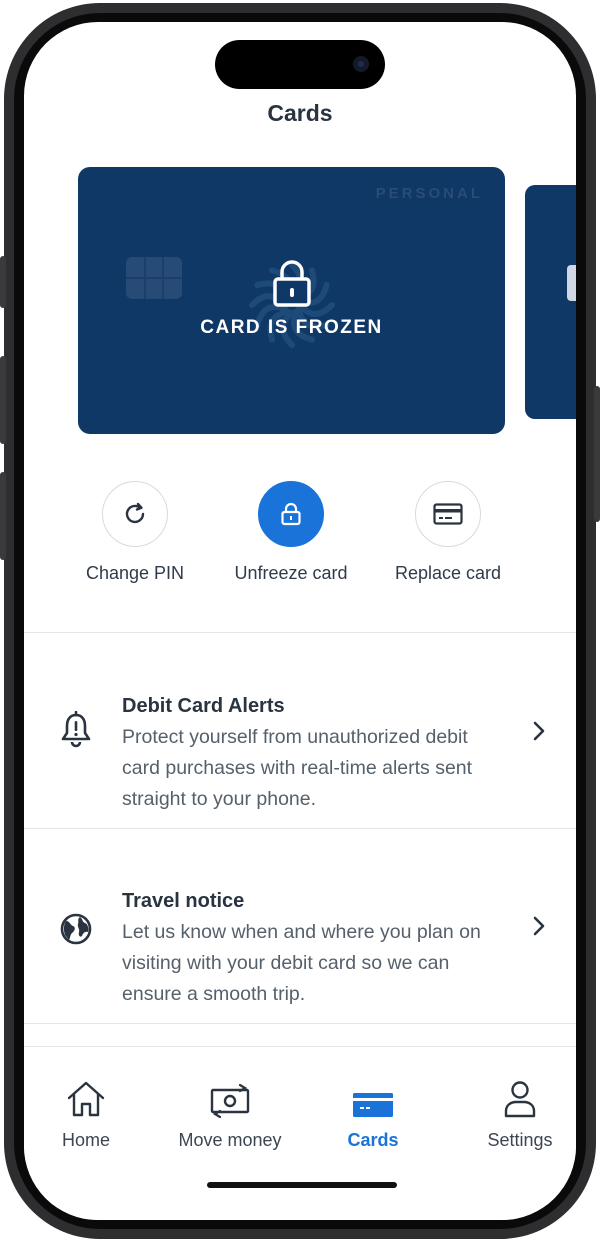 Image resolution: width=600 pixels, height=1242 pixels. I want to click on travel-notice-title: Travel notice, so click(183, 901).